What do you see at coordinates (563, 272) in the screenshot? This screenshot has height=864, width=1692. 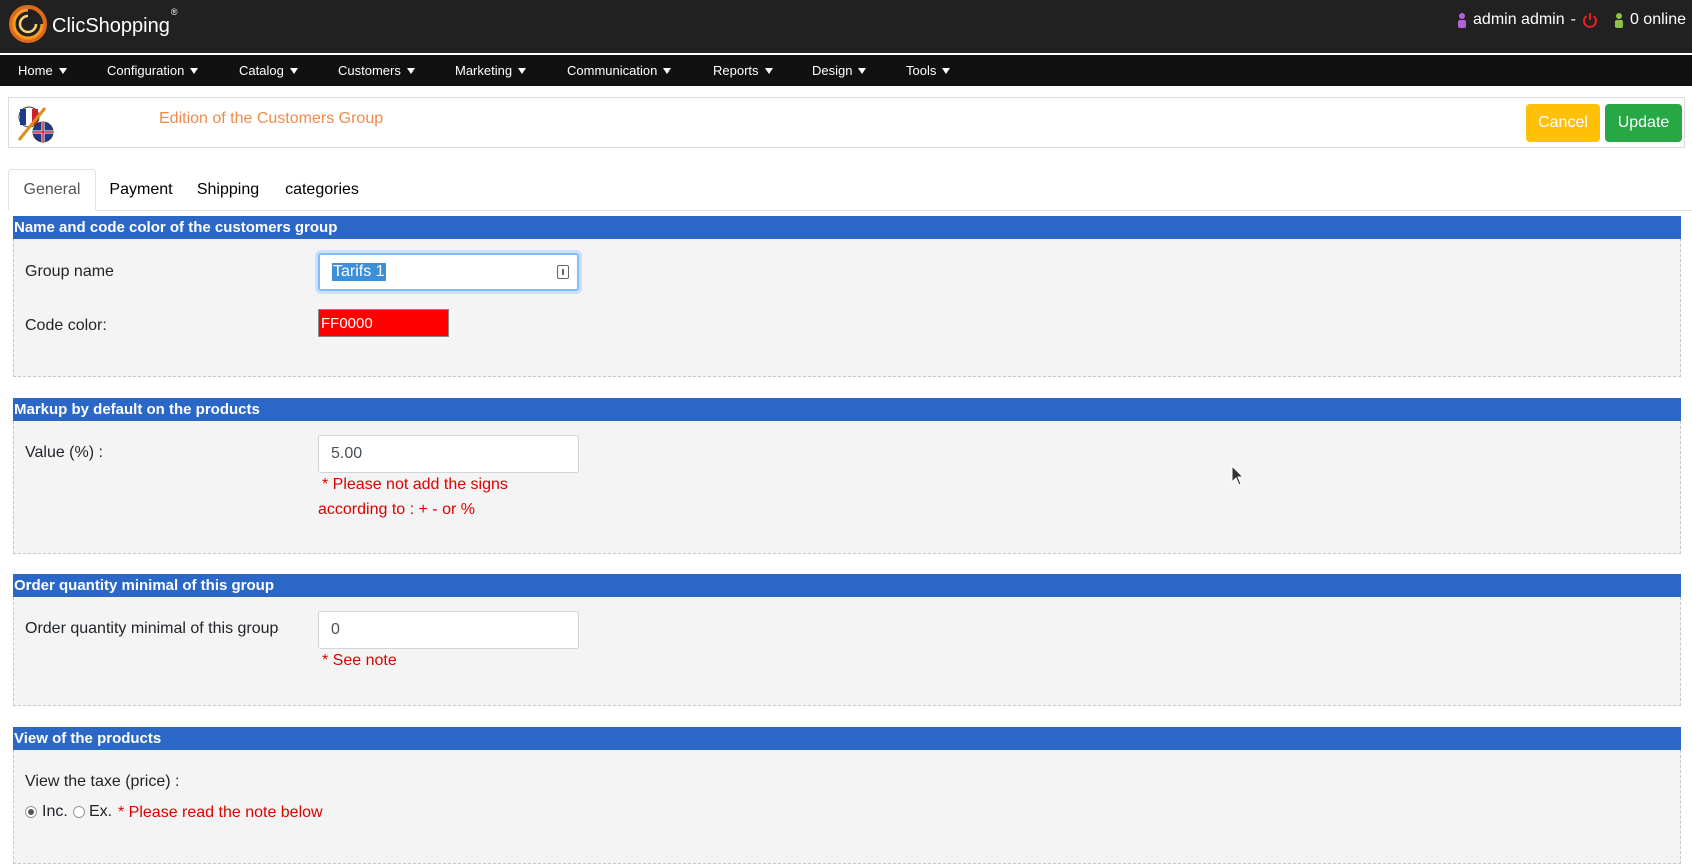 I see `autofill-icon` at bounding box center [563, 272].